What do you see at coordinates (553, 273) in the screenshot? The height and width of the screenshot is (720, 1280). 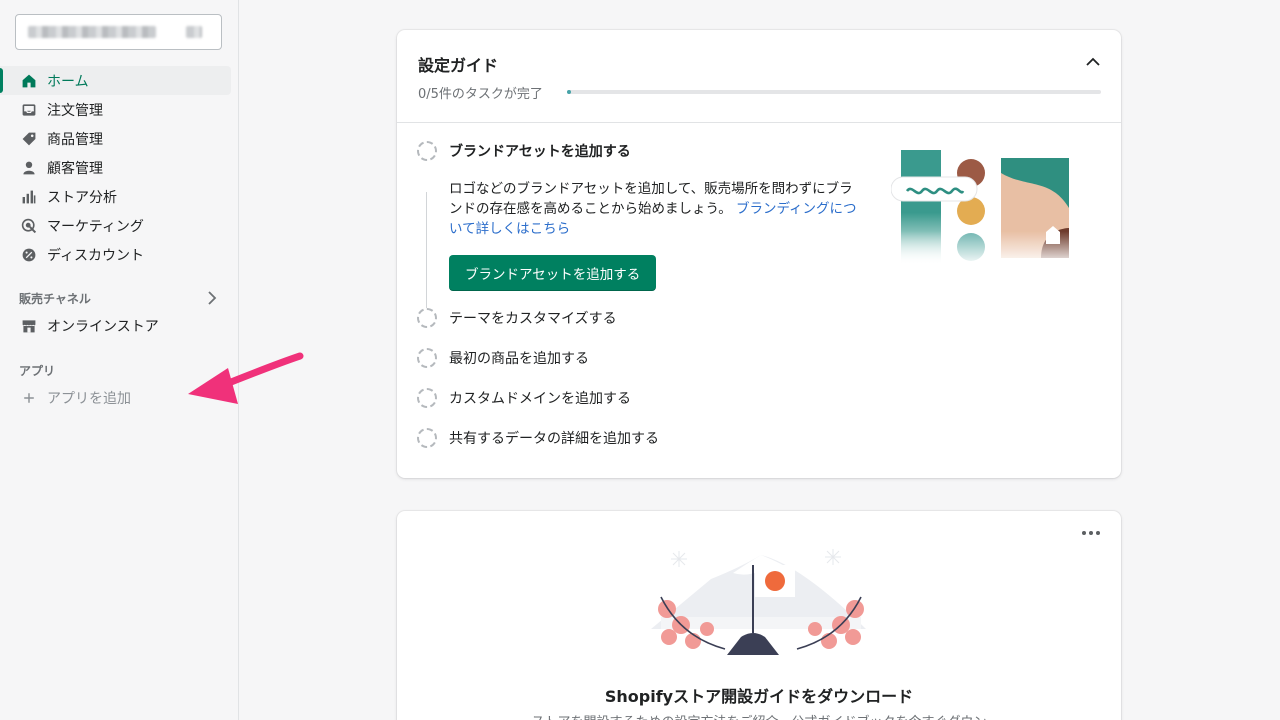 I see `add-brand-assets-button: ブランドアセットを追加する` at bounding box center [553, 273].